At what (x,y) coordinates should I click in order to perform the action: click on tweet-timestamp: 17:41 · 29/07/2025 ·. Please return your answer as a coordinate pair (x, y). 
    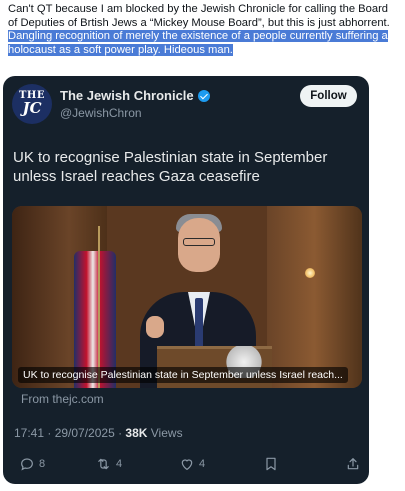
    Looking at the image, I should click on (69, 433).